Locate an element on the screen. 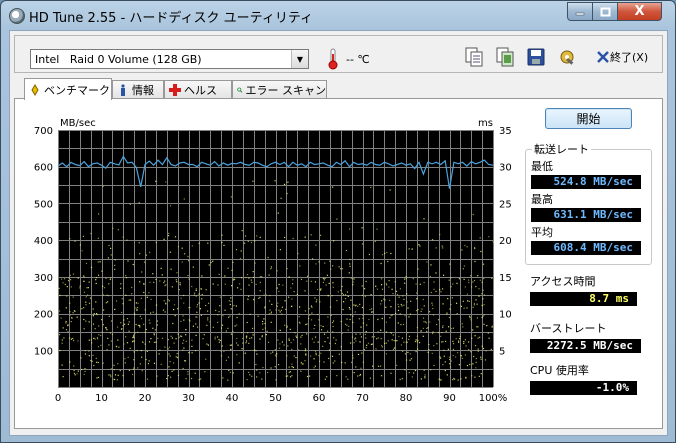 The width and height of the screenshot is (676, 443). options-icon is located at coordinates (567, 57).